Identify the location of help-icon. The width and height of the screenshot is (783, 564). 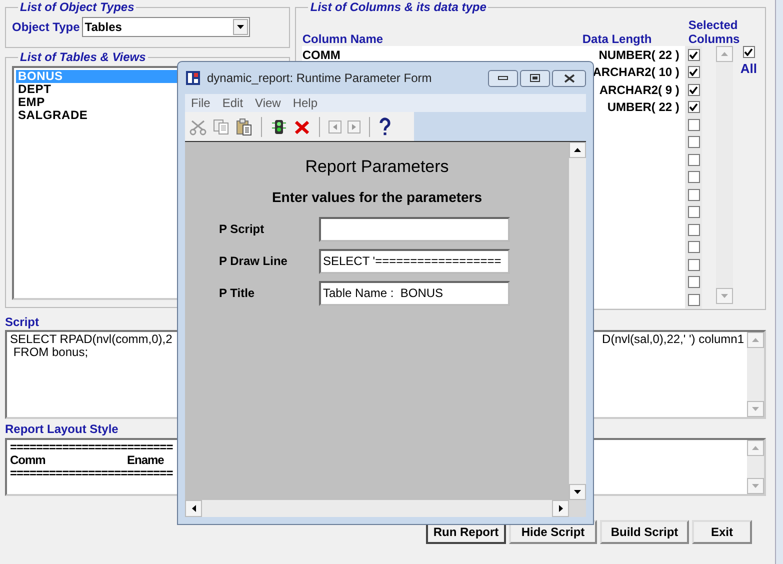
(385, 126).